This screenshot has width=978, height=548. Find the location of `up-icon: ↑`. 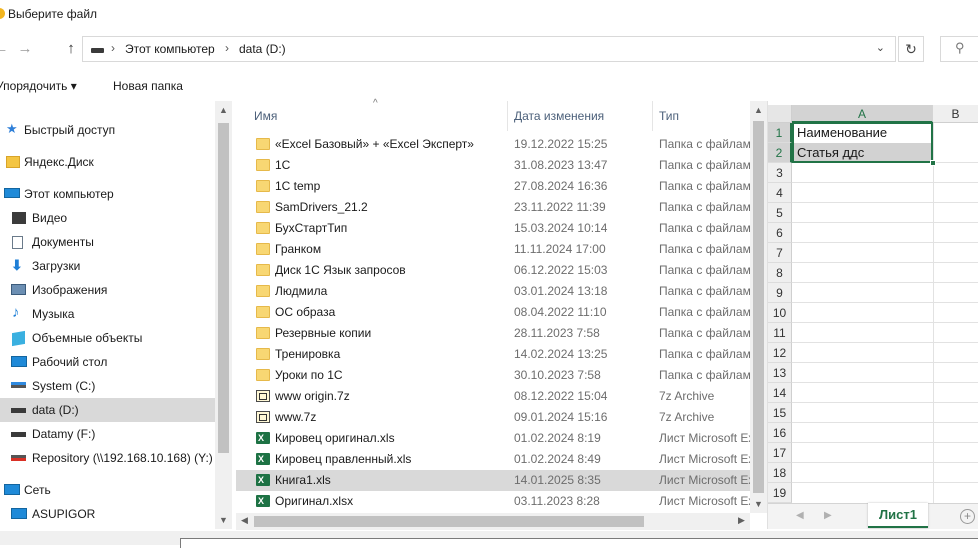

up-icon: ↑ is located at coordinates (71, 49).